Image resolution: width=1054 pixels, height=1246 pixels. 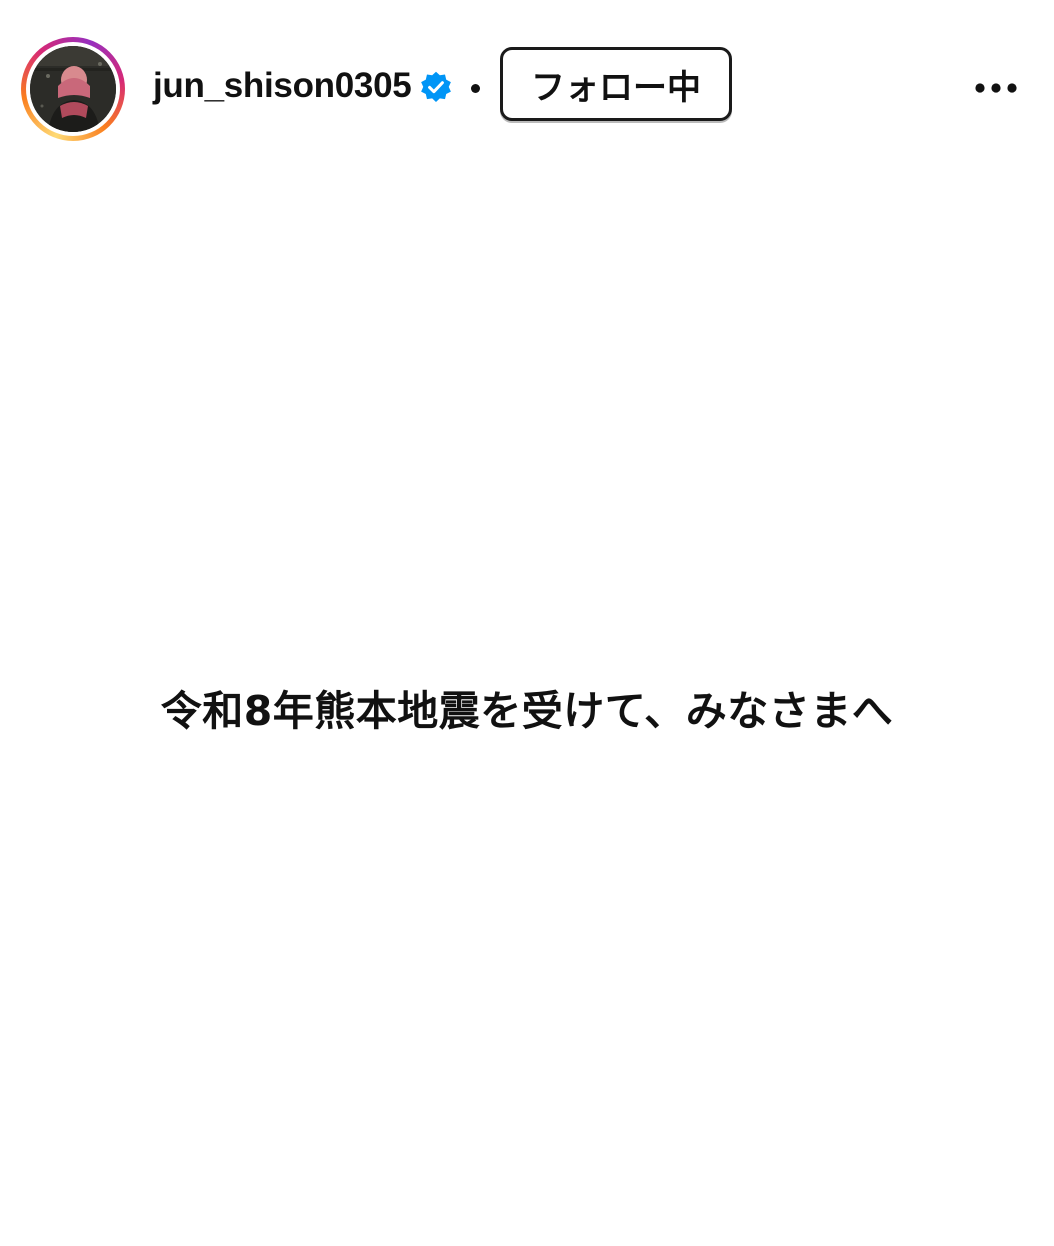 I want to click on separator-dot, so click(x=475, y=88).